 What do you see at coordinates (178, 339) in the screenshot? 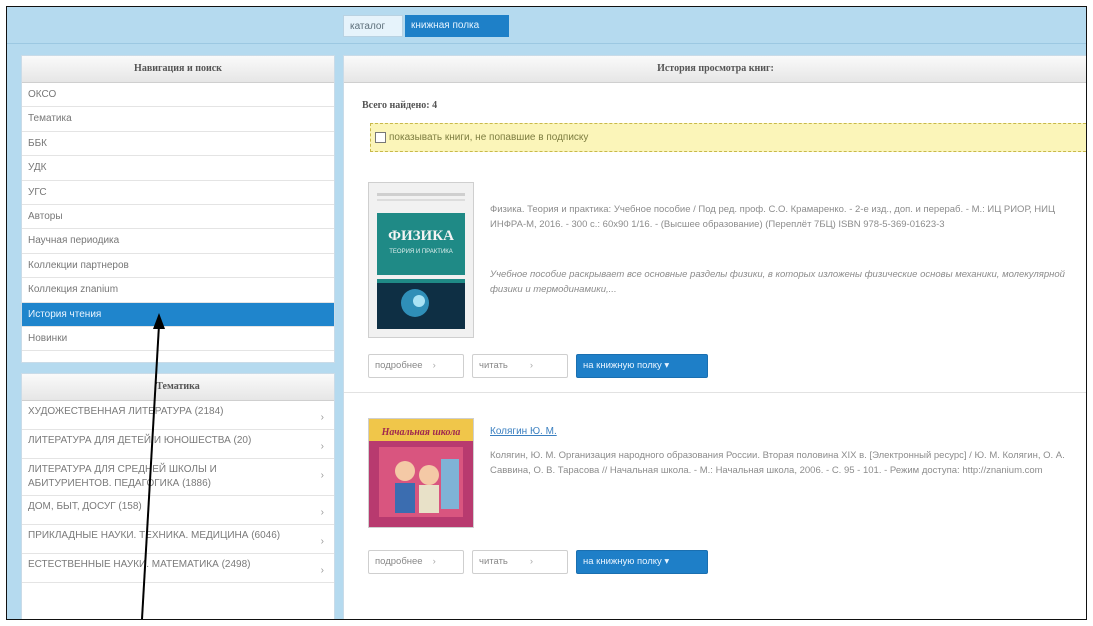
I see `nav-item-new-arrivals: Новинки` at bounding box center [178, 339].